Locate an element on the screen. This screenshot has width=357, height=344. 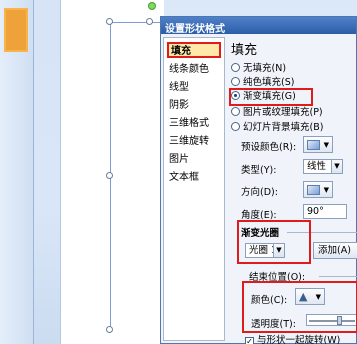
radio-label: 图片或纹理填充(P) is located at coordinates (283, 112).